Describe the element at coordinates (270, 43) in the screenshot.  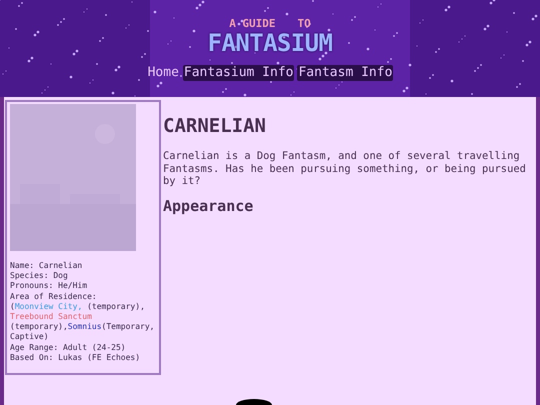
I see `logo-title: FANTASIUM` at that location.